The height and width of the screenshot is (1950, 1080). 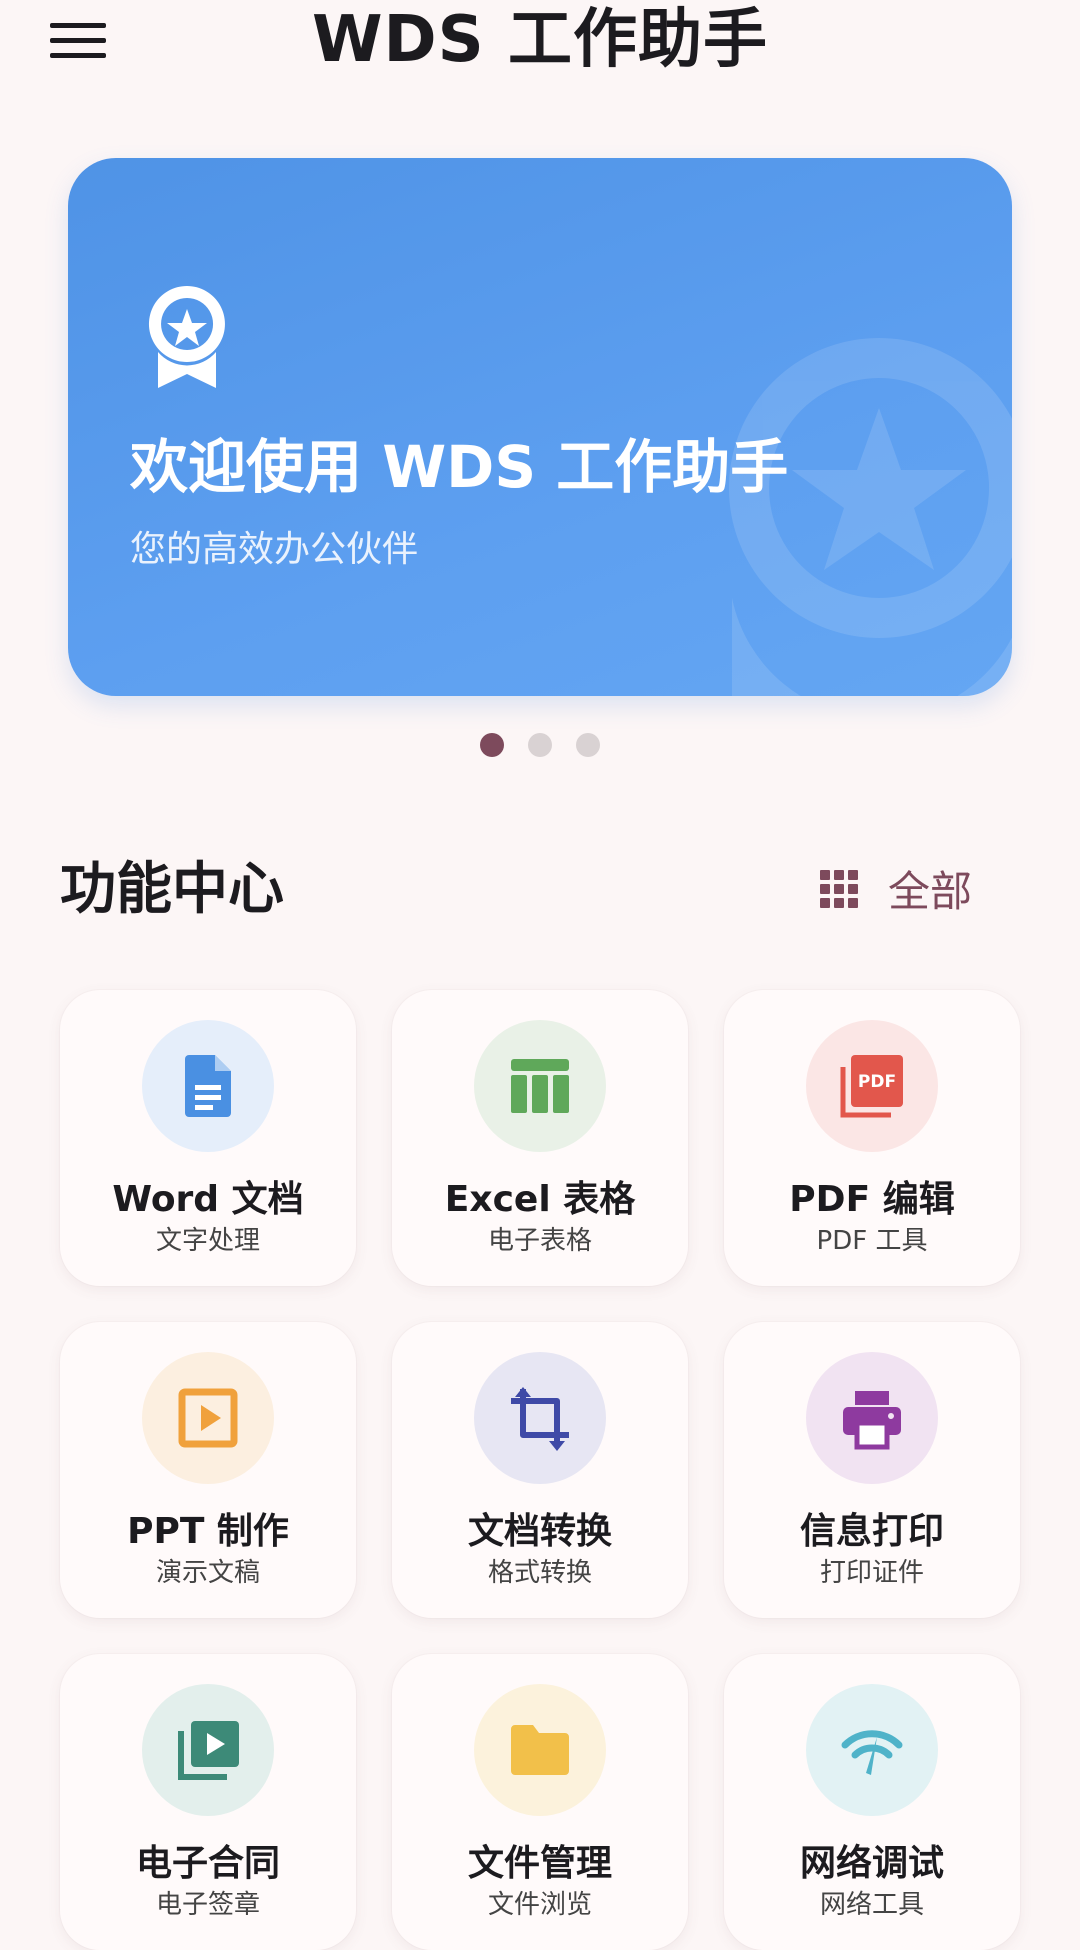 I want to click on card-title: Excel 表格, so click(x=540, y=1199).